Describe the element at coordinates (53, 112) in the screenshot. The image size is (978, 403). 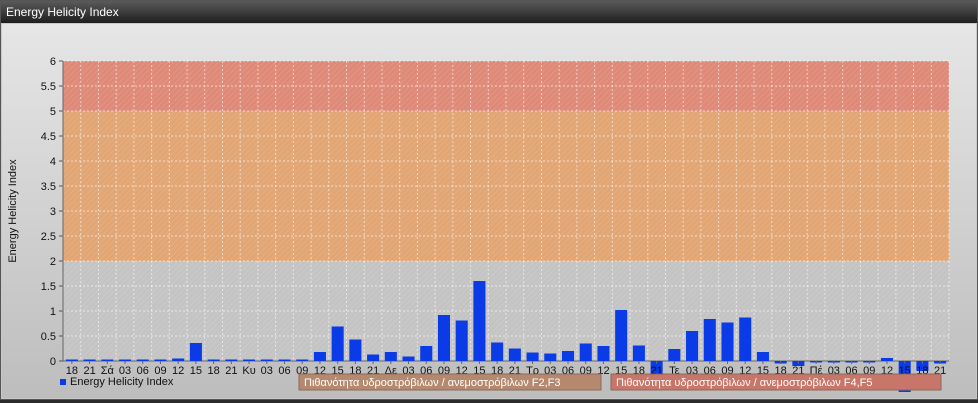
I see `y-tick-label: 5` at that location.